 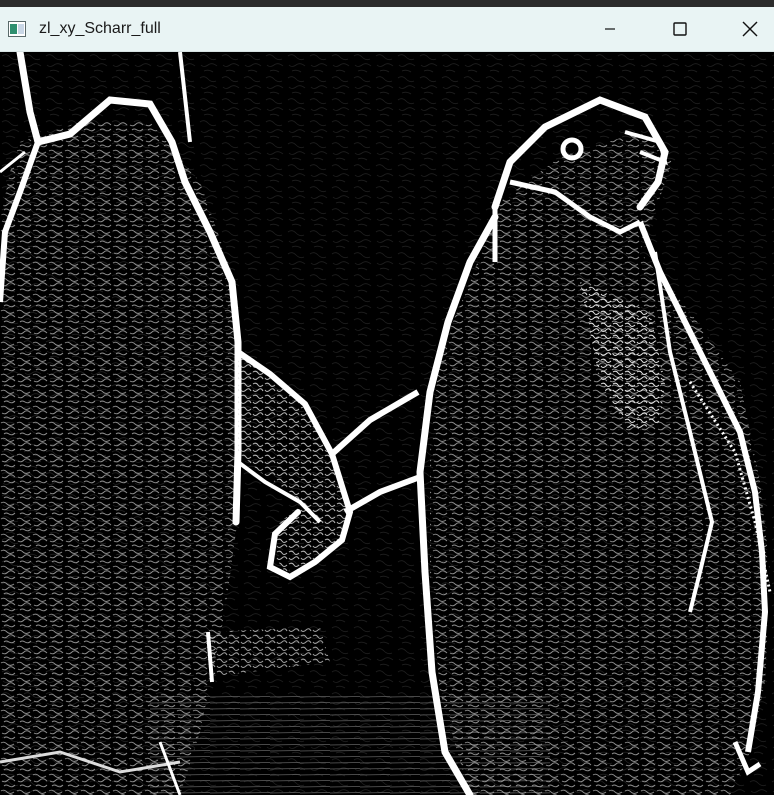 What do you see at coordinates (387, 3) in the screenshot?
I see `window-top-border` at bounding box center [387, 3].